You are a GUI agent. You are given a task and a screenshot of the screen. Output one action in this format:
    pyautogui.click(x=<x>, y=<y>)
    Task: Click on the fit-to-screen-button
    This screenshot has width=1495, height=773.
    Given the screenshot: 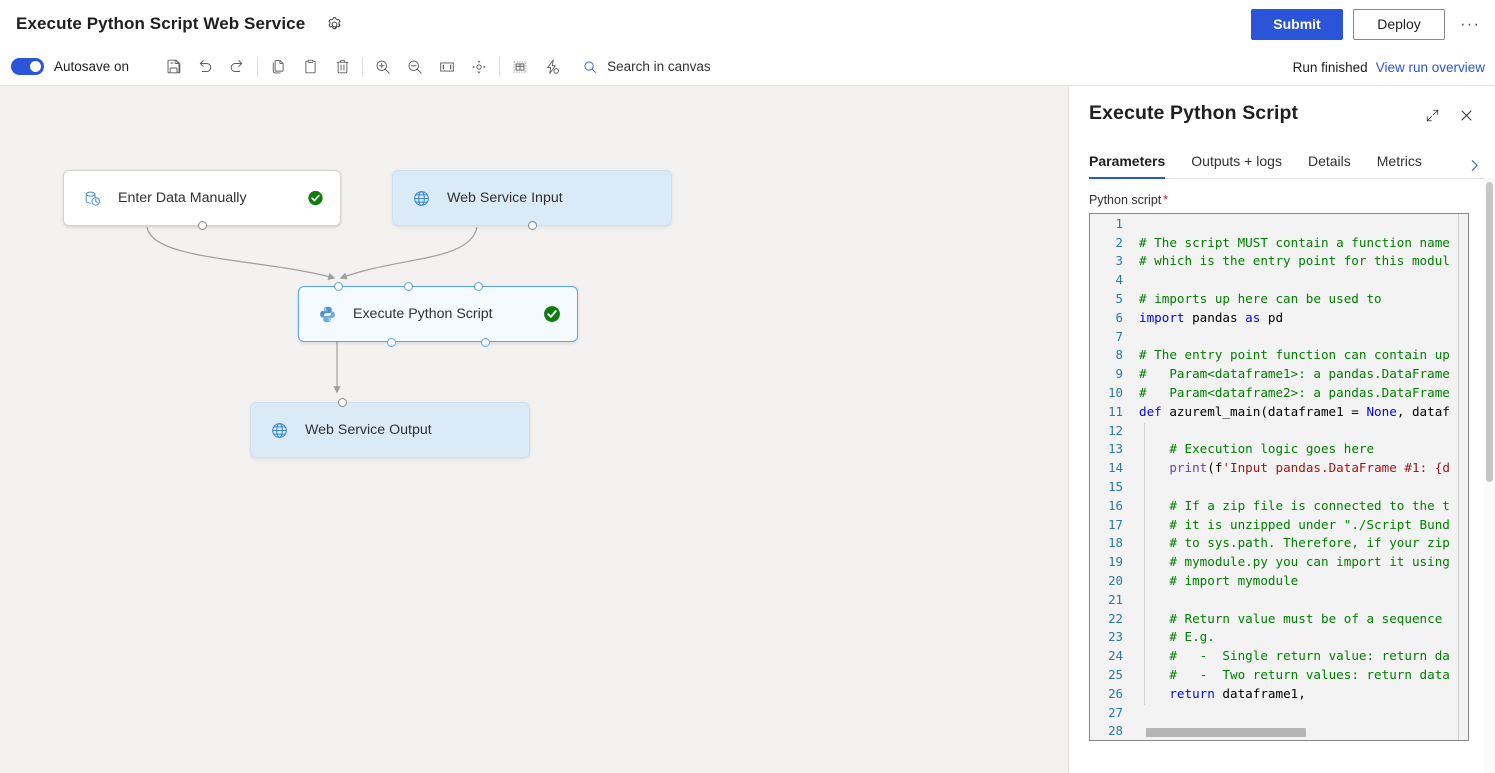 What is the action you would take?
    pyautogui.click(x=447, y=67)
    